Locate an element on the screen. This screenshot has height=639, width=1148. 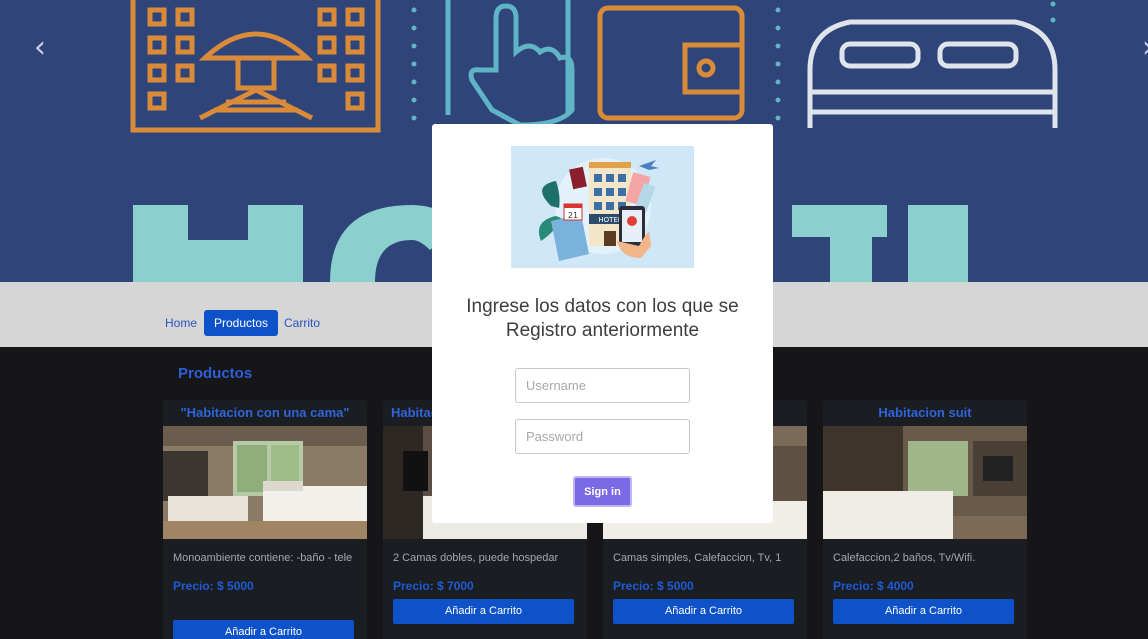
product-title: Habitacion suit is located at coordinates (925, 412).